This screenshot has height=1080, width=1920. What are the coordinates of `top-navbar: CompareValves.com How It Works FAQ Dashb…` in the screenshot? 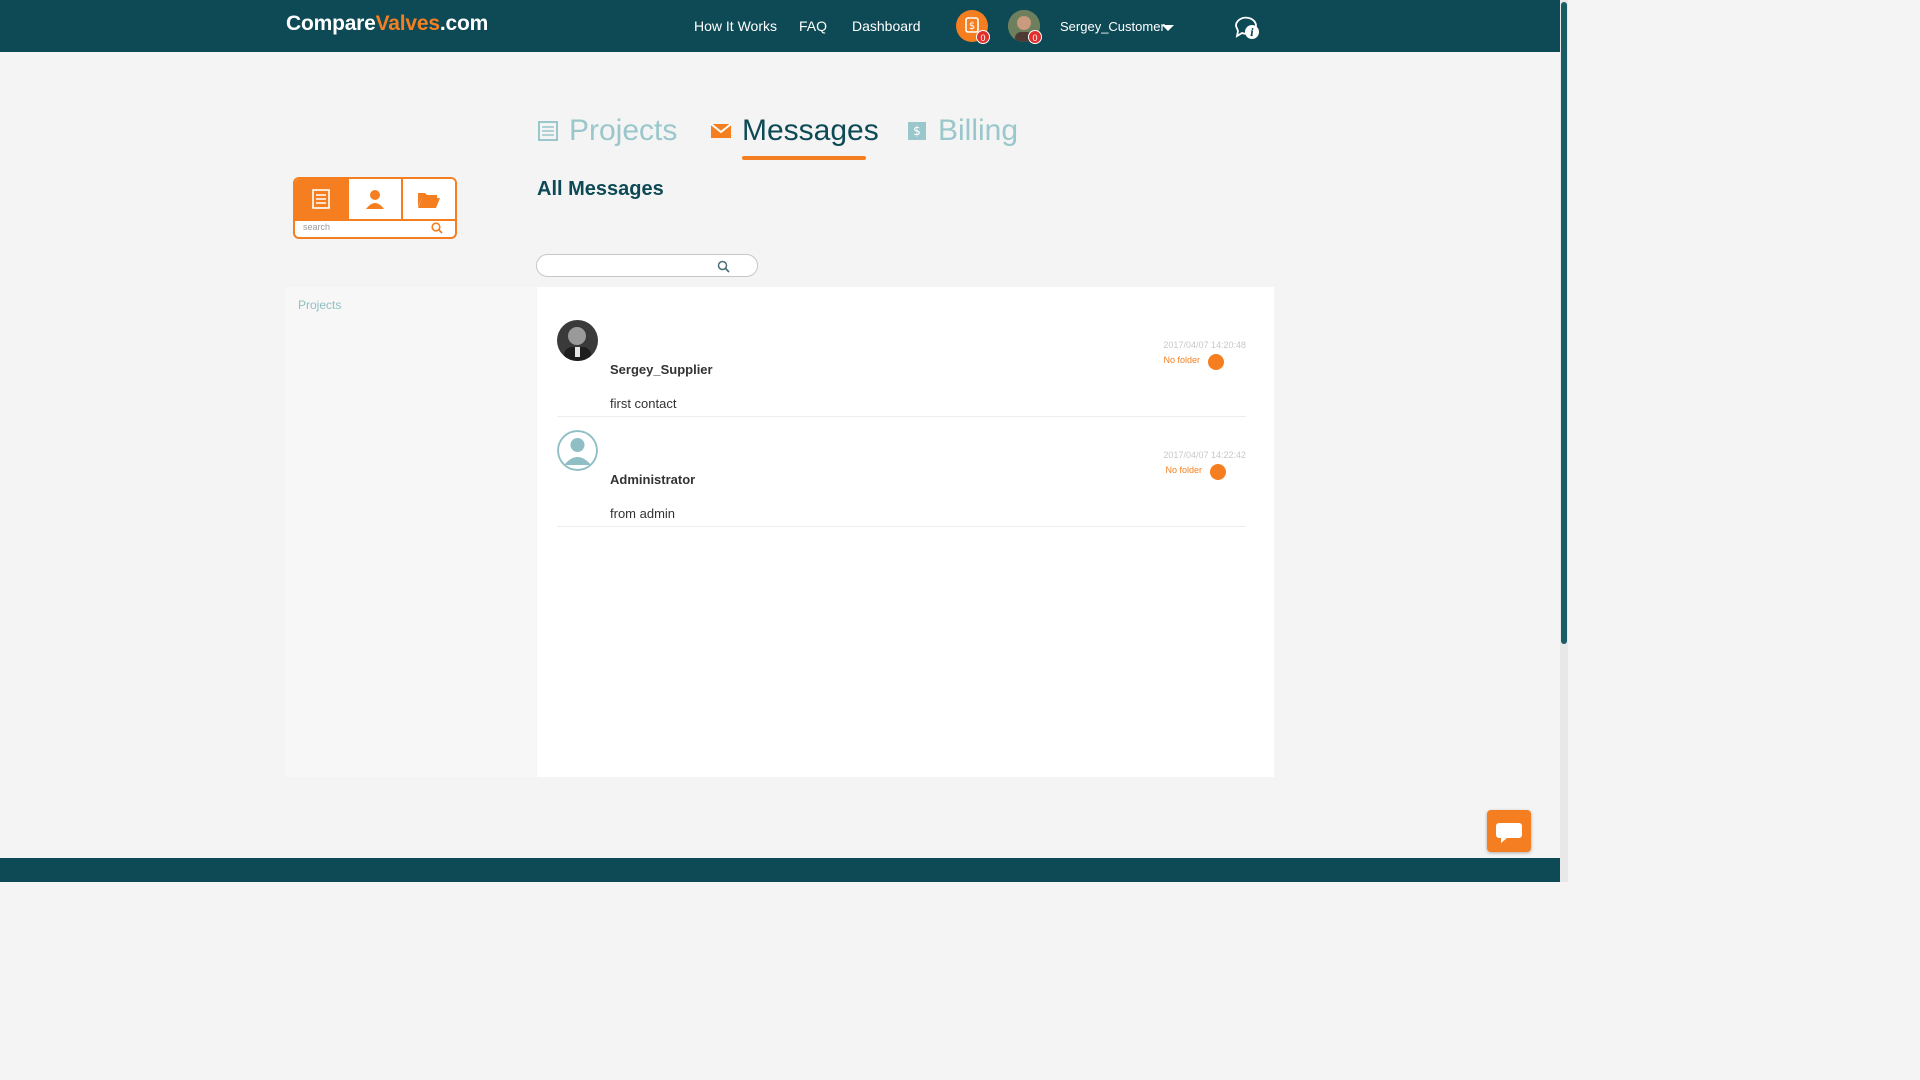 It's located at (780, 26).